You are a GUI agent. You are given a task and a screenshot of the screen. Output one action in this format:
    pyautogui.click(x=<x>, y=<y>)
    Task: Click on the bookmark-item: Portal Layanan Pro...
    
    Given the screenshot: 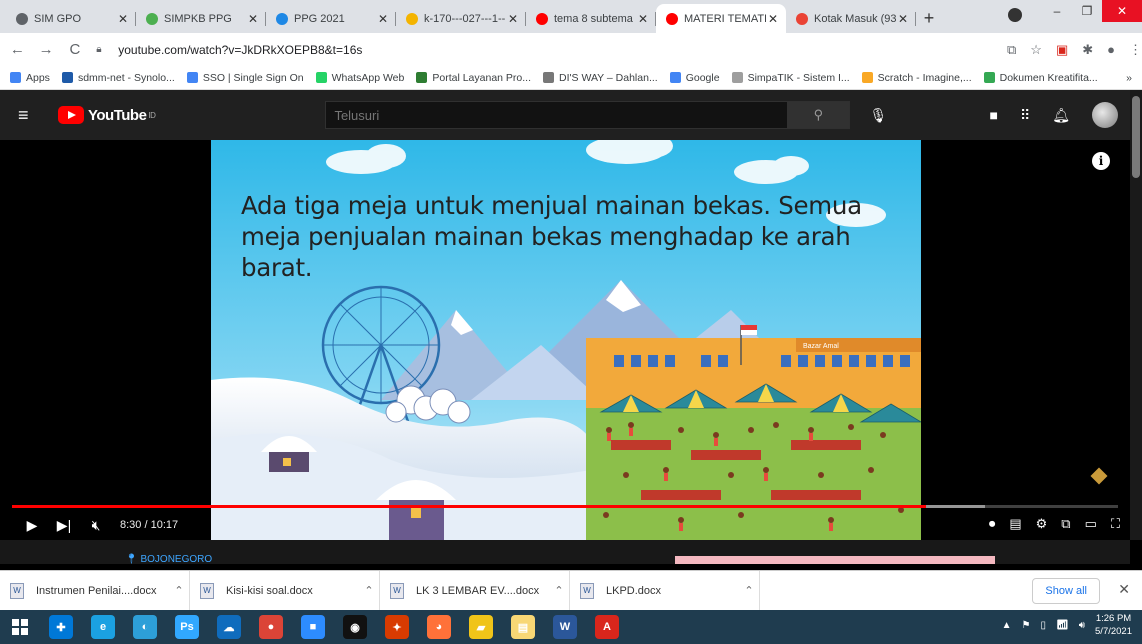 What is the action you would take?
    pyautogui.click(x=473, y=78)
    